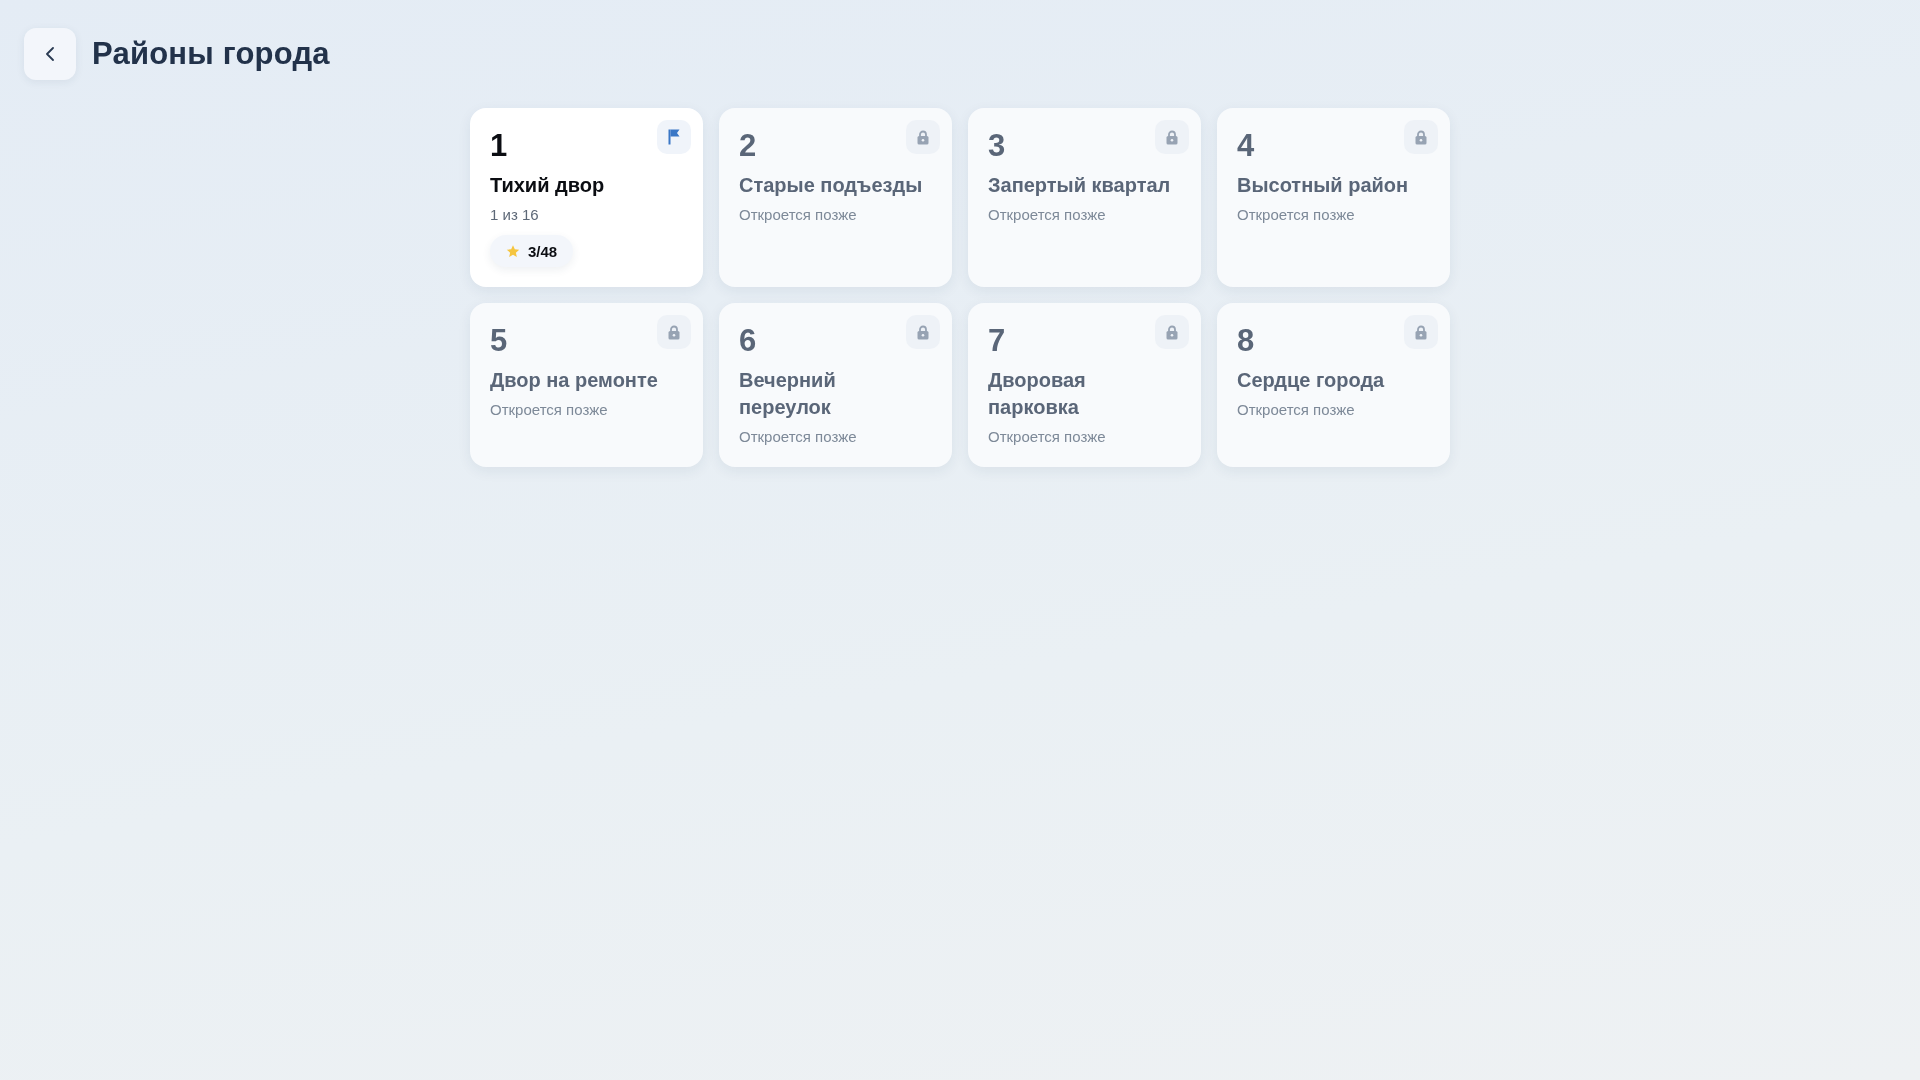  Describe the element at coordinates (574, 380) in the screenshot. I see `level-name: Двор на ремонте` at that location.